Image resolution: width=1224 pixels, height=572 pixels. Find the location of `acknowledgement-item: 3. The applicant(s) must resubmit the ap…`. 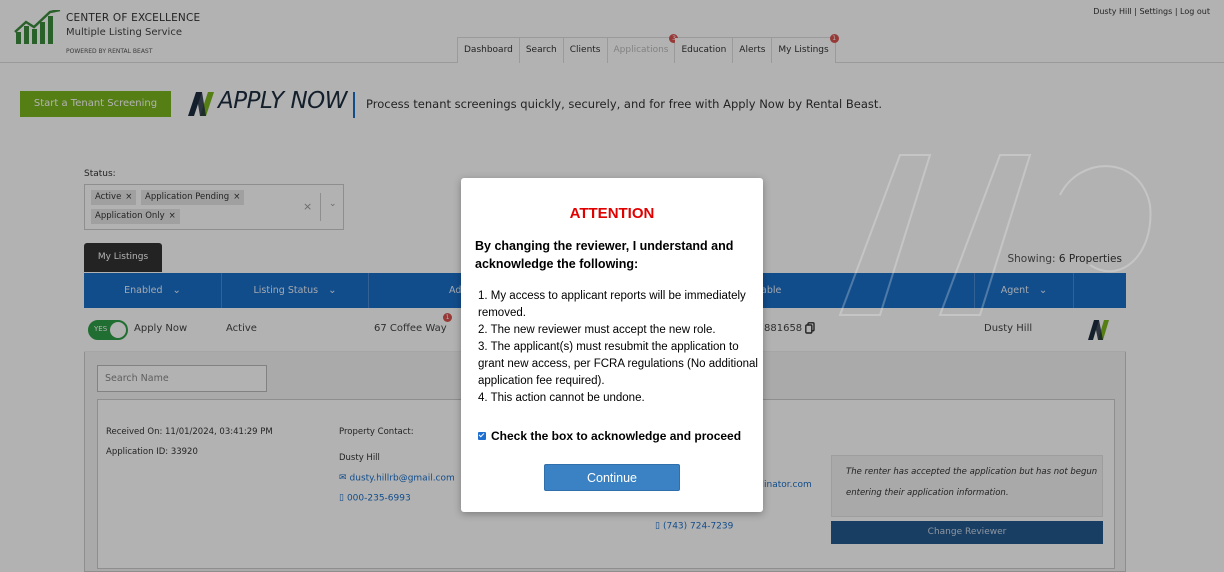

acknowledgement-item: 3. The applicant(s) must resubmit the ap… is located at coordinates (618, 364).